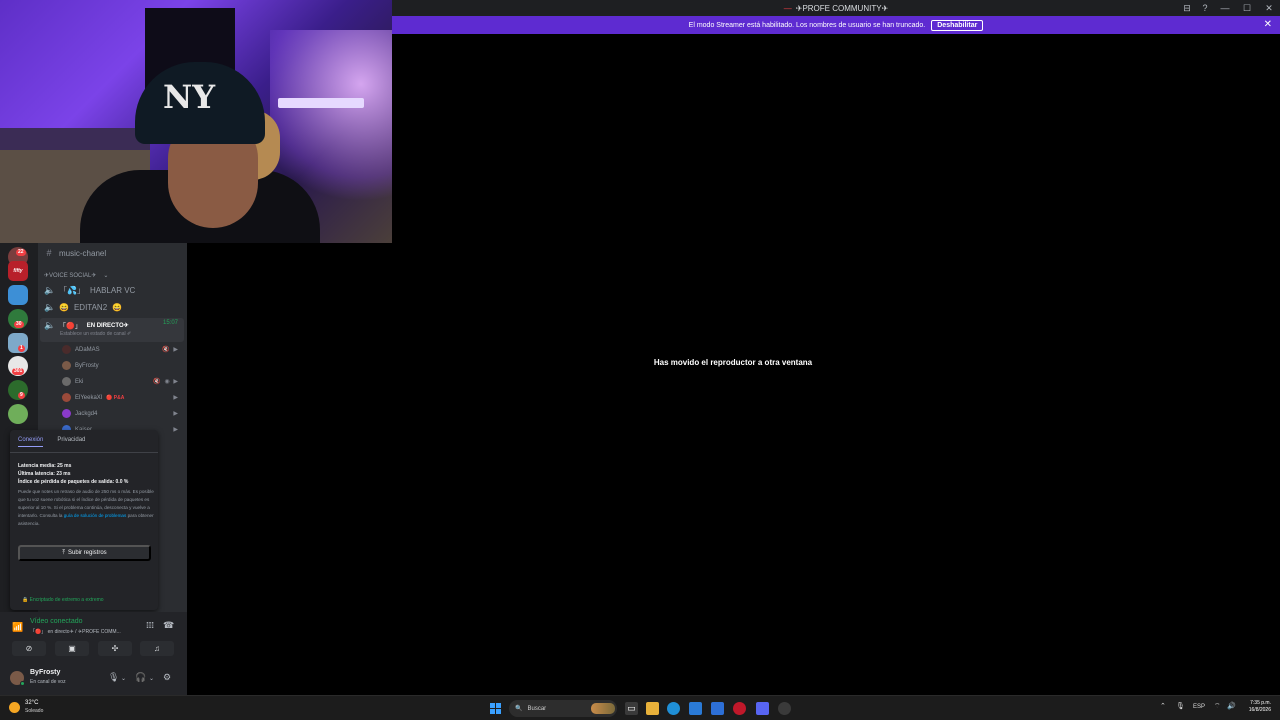 The image size is (1280, 720). What do you see at coordinates (31, 703) in the screenshot?
I see `weather-temp: 32°C` at bounding box center [31, 703].